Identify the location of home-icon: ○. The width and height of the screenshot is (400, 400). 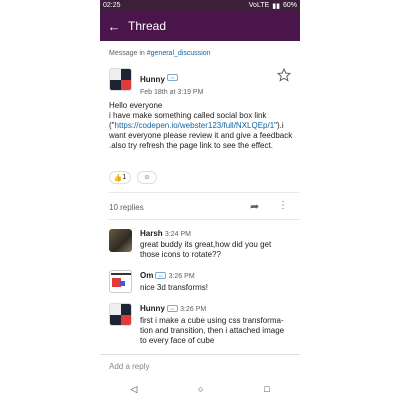
(200, 389).